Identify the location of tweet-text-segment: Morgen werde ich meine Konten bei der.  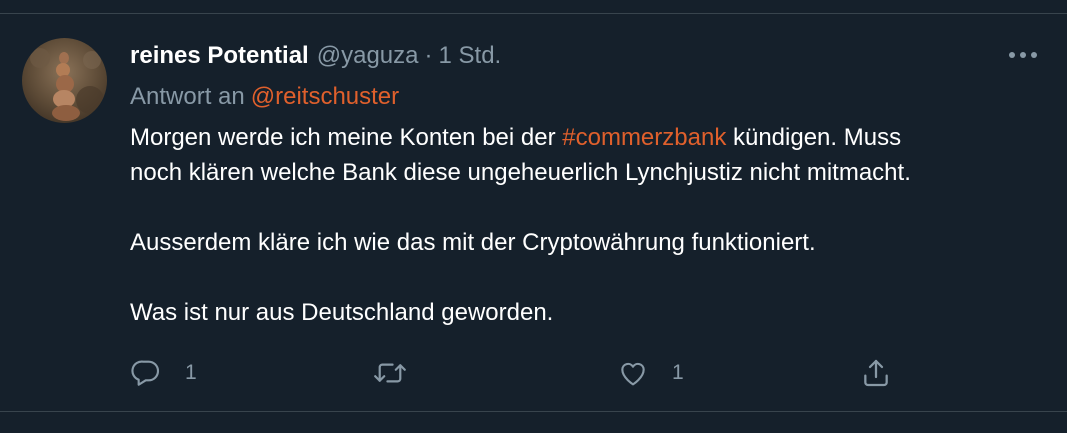
(346, 137).